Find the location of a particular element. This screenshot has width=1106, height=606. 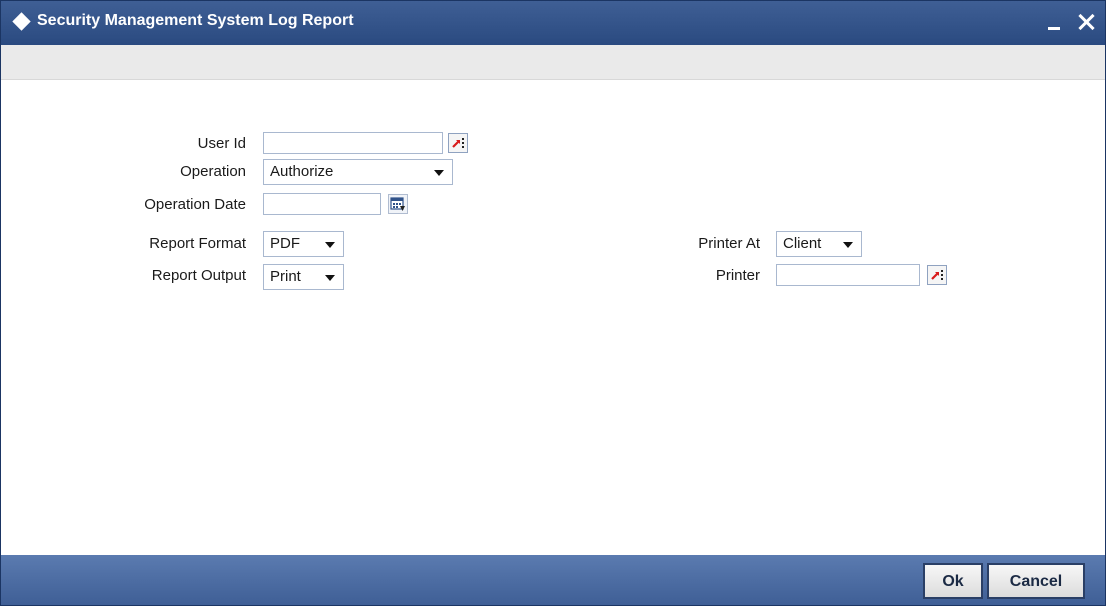

printer-at-label: Printer At is located at coordinates (729, 243).